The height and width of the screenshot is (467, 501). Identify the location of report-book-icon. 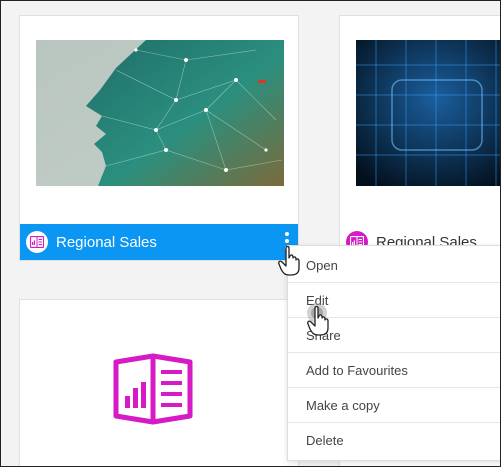
(153, 389).